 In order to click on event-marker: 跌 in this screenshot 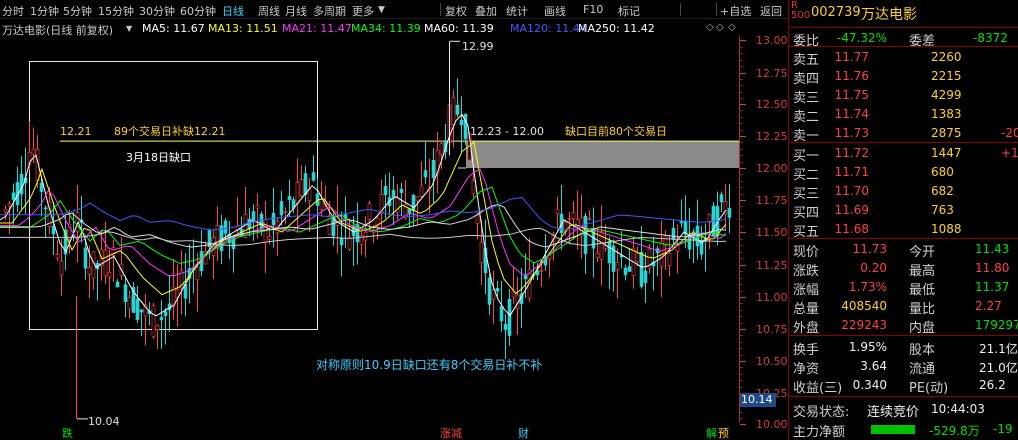, I will do `click(67, 432)`.